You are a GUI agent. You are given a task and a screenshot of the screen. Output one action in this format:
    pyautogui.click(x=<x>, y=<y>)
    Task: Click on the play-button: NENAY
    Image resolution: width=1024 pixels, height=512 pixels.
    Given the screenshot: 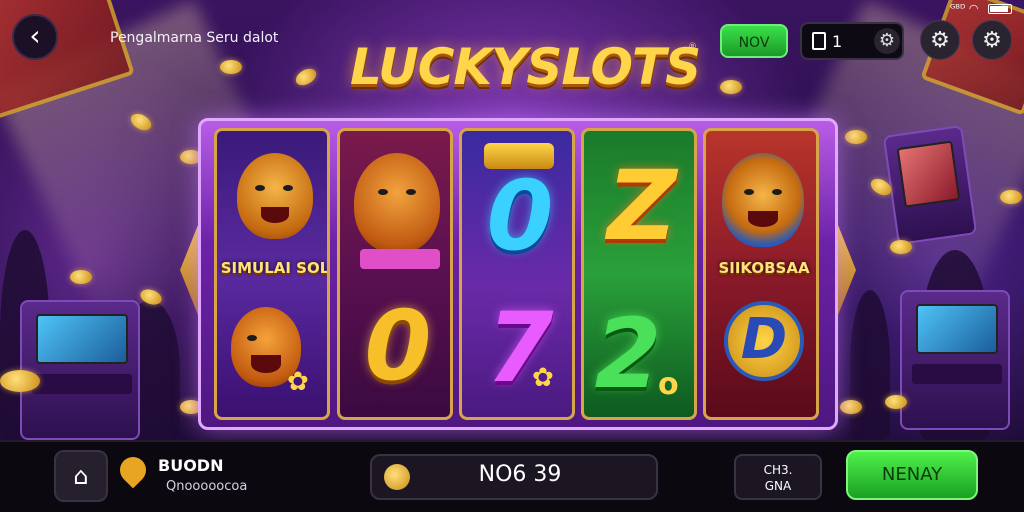 What is the action you would take?
    pyautogui.click(x=912, y=475)
    